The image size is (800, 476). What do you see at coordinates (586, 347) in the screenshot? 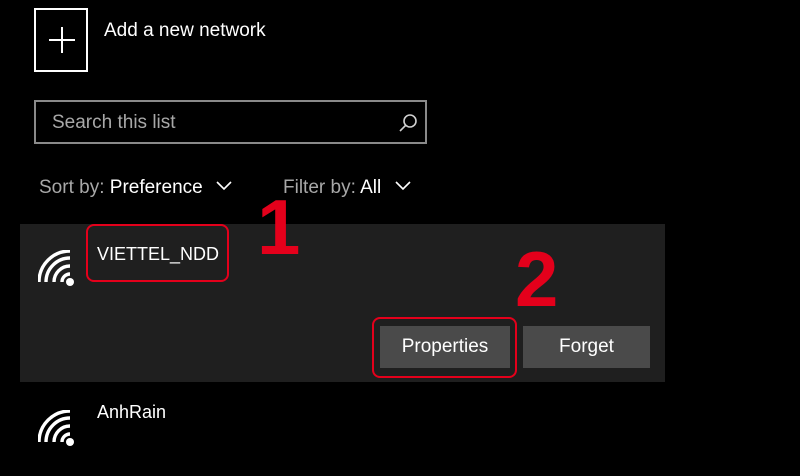
I see `forget-button: Forget` at bounding box center [586, 347].